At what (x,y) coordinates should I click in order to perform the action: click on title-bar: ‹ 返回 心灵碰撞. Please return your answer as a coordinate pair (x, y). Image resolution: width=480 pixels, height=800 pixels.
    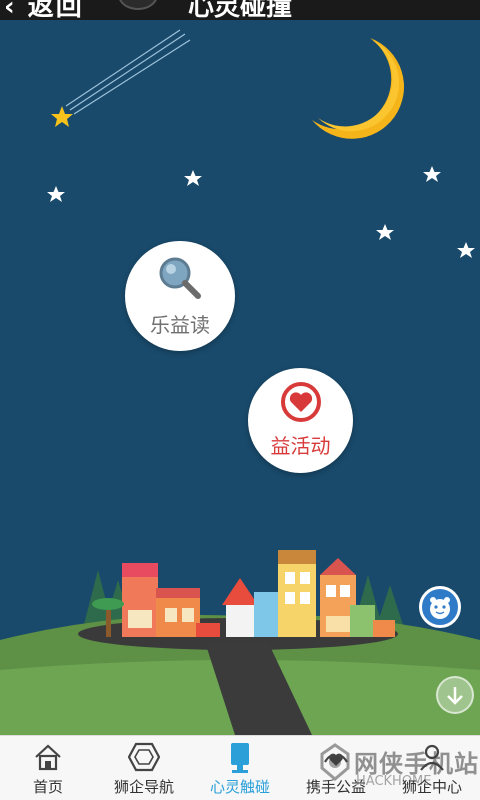
    Looking at the image, I should click on (240, 10).